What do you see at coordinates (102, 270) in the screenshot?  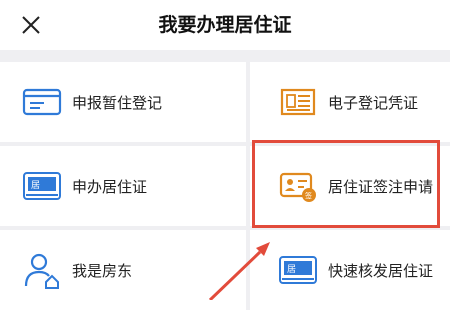 I see `card-label: 我是房东` at bounding box center [102, 270].